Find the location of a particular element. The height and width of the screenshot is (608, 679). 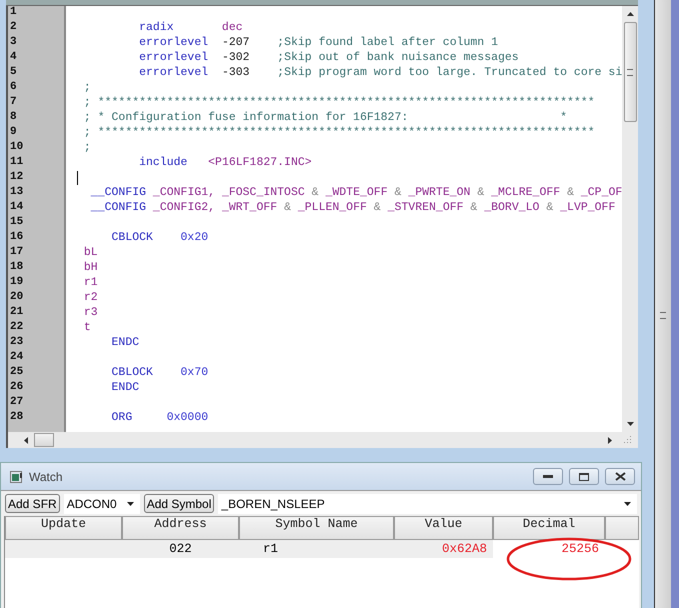

table-cell: 022 is located at coordinates (180, 549).